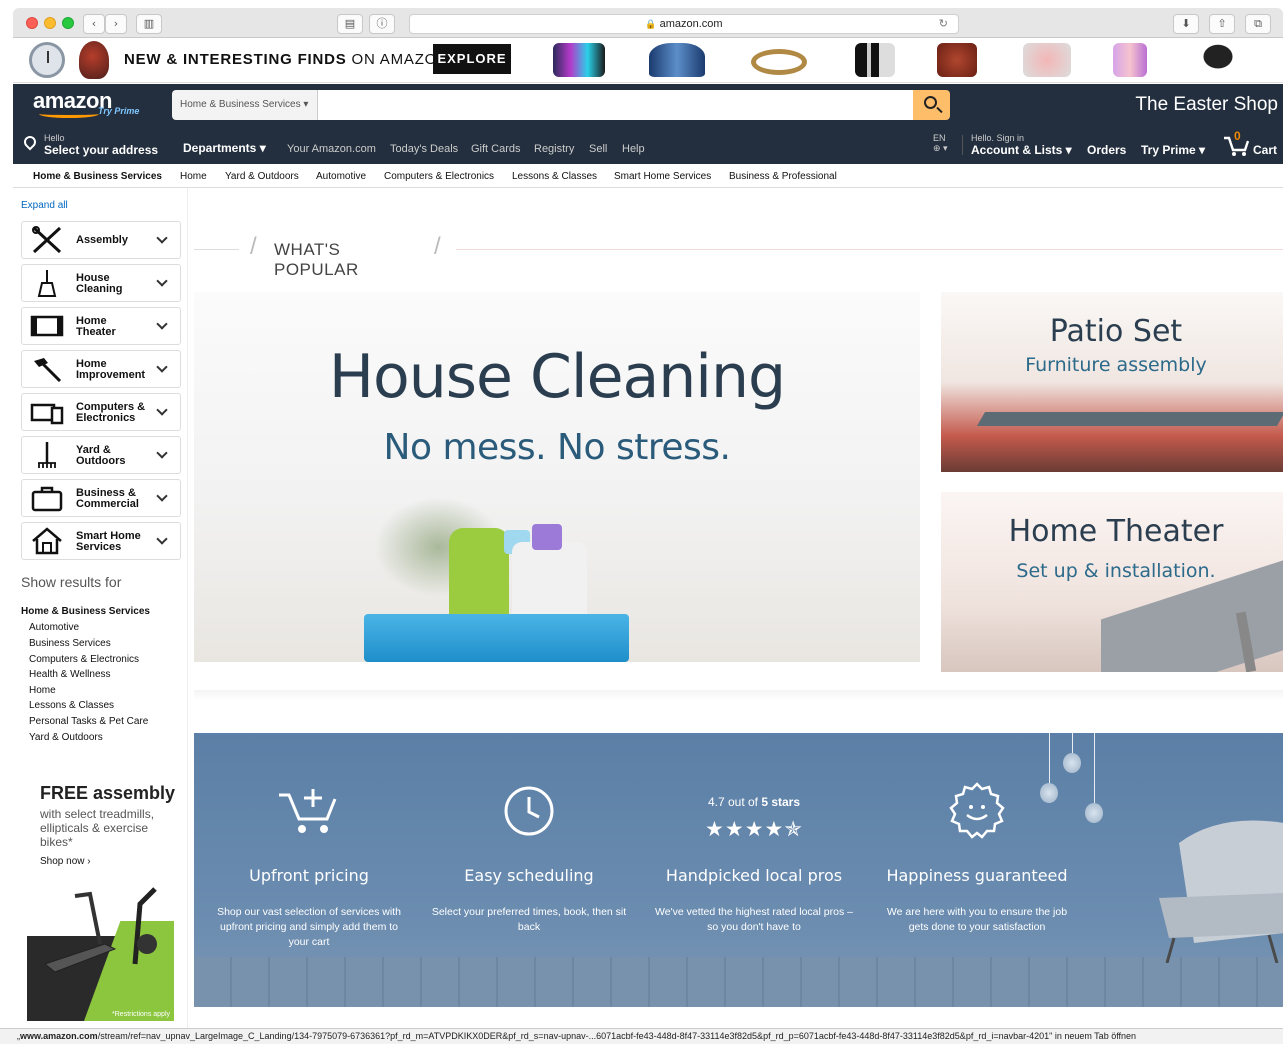  What do you see at coordinates (118, 111) in the screenshot?
I see `logo-try-prime: Try Prime` at bounding box center [118, 111].